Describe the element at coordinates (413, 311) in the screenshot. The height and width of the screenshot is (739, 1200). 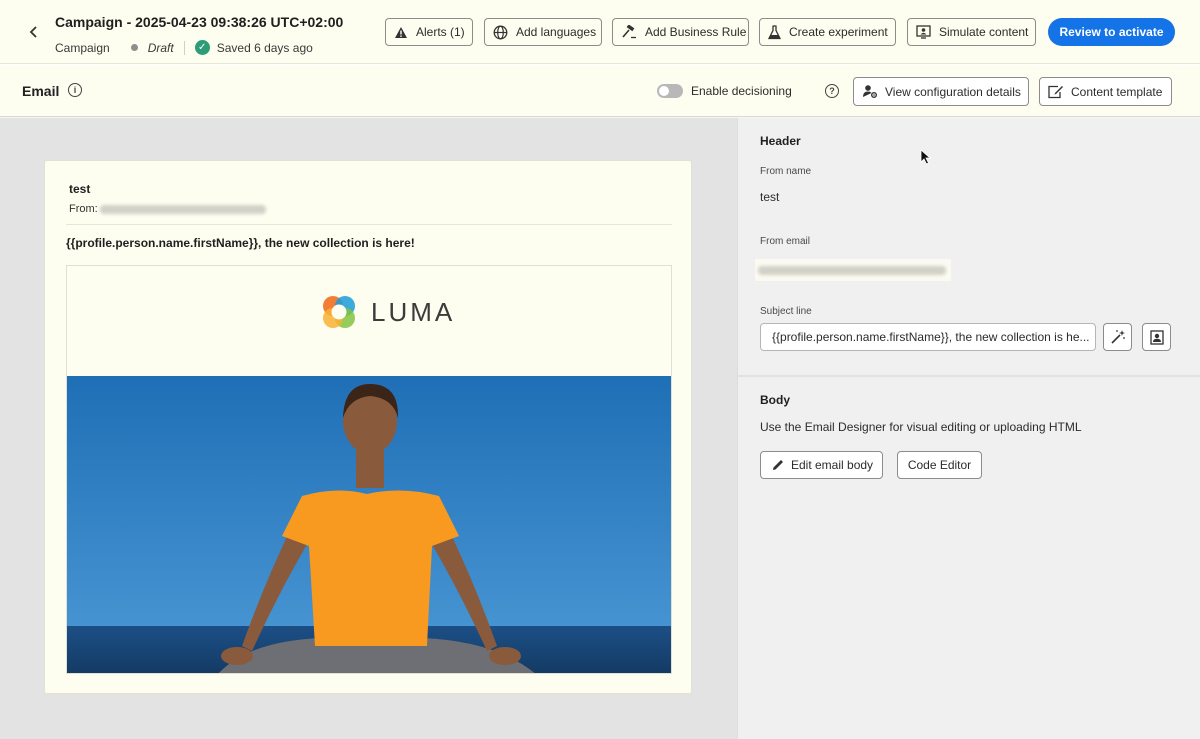
I see `luma-logo-text: LUMA` at that location.